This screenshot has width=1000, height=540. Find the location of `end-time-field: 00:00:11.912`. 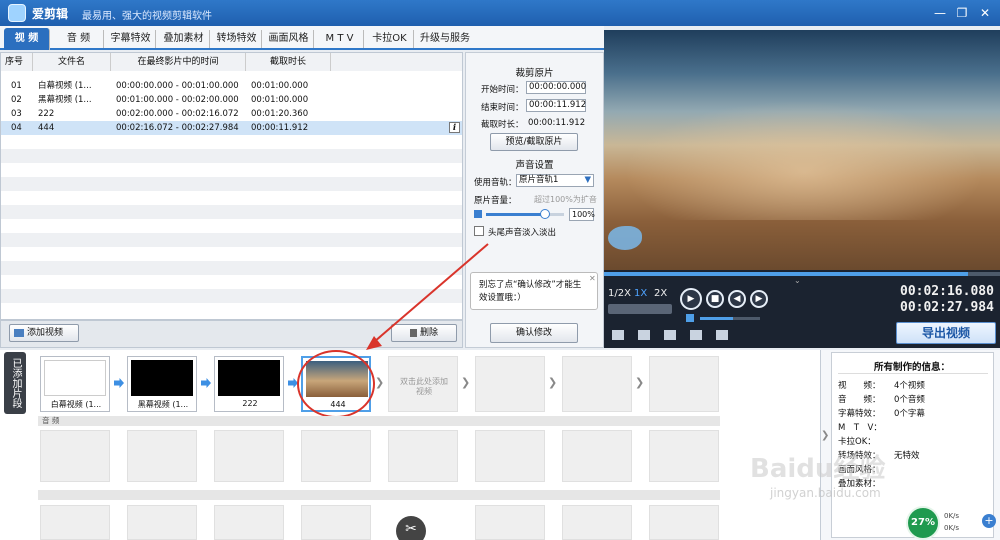

end-time-field: 00:00:11.912 is located at coordinates (556, 105).